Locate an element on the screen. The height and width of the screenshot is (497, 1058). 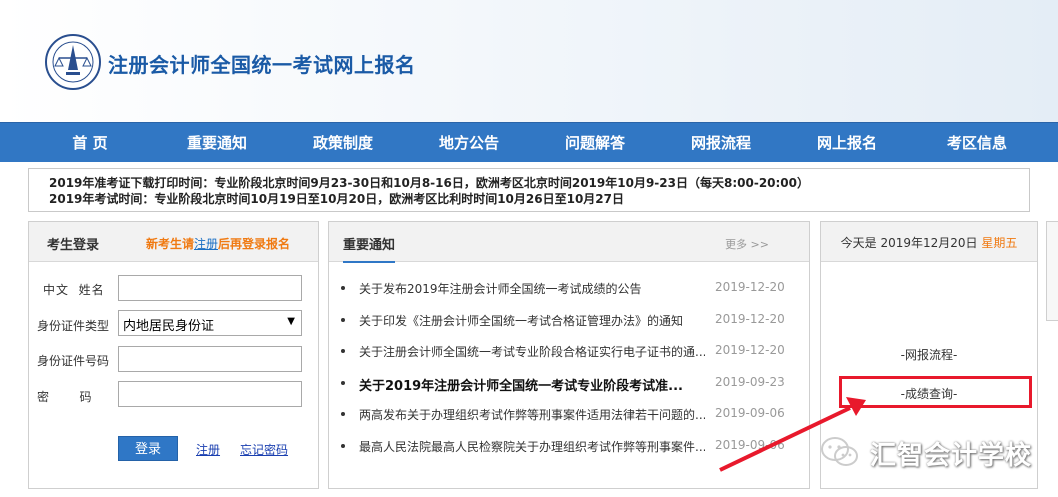
watermark: 汇智会计学校 is located at coordinates (930, 453).